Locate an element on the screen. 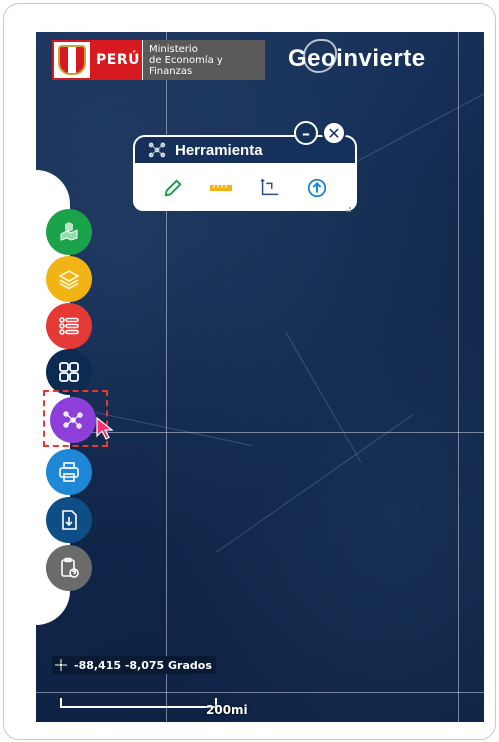 This screenshot has height=742, width=499. ruler-icon is located at coordinates (221, 188).